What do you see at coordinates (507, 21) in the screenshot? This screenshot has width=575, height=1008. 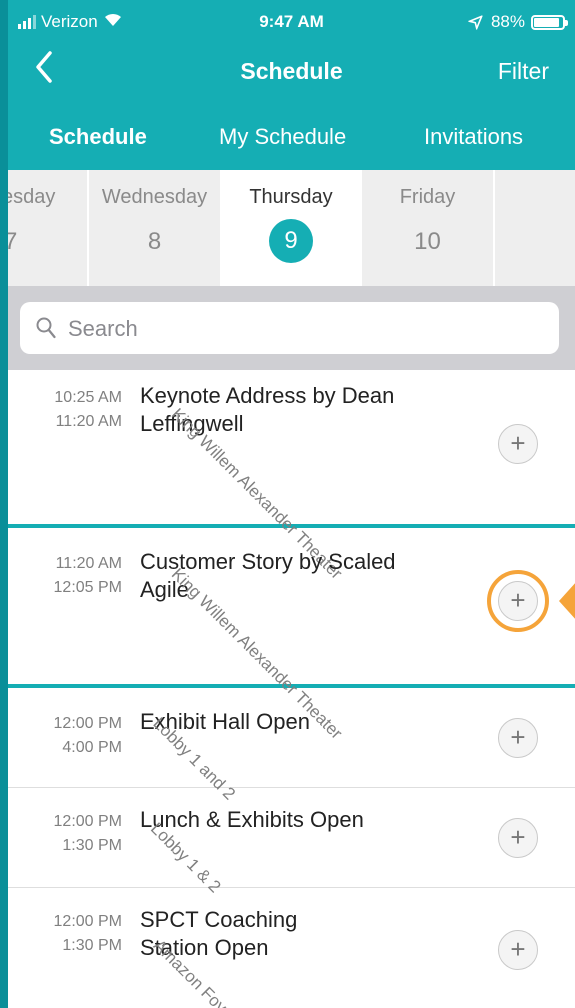 I see `battery-percent: 88%` at bounding box center [507, 21].